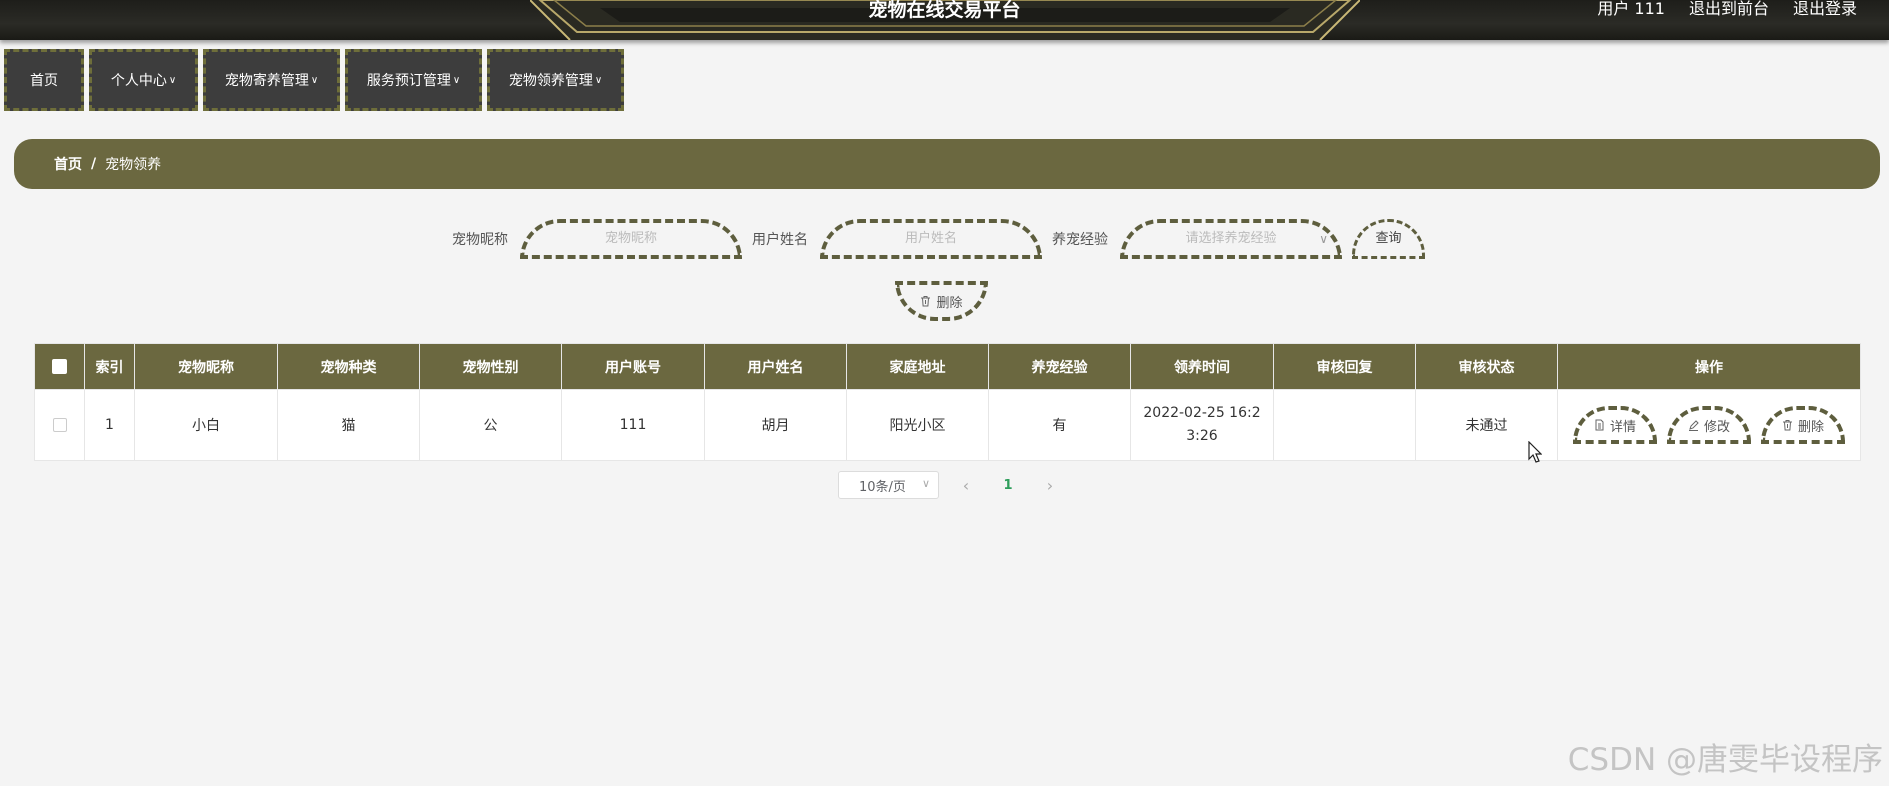 The image size is (1889, 786). What do you see at coordinates (917, 425) in the screenshot?
I see `cell-address: 阳光小区` at bounding box center [917, 425].